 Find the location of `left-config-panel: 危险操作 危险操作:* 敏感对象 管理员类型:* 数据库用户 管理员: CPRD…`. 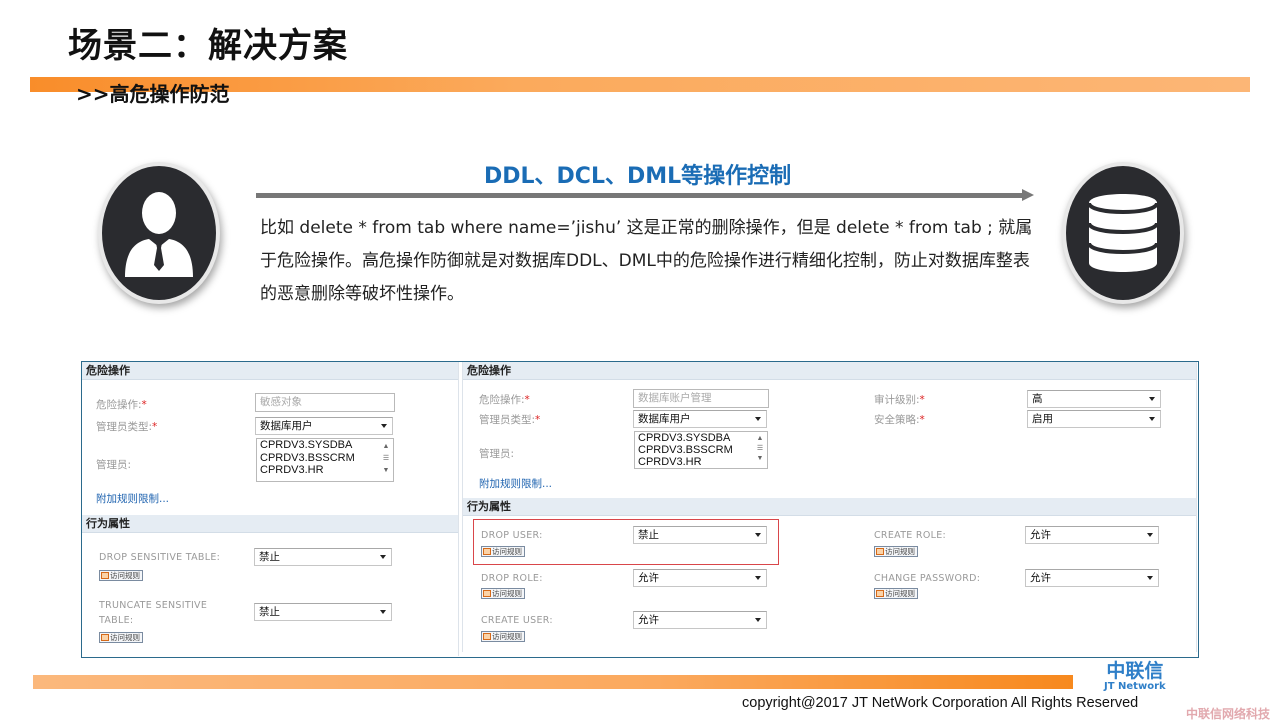

left-config-panel: 危险操作 危险操作:* 敏感对象 管理员类型:* 数据库用户 管理员: CPRD… is located at coordinates (270, 509).